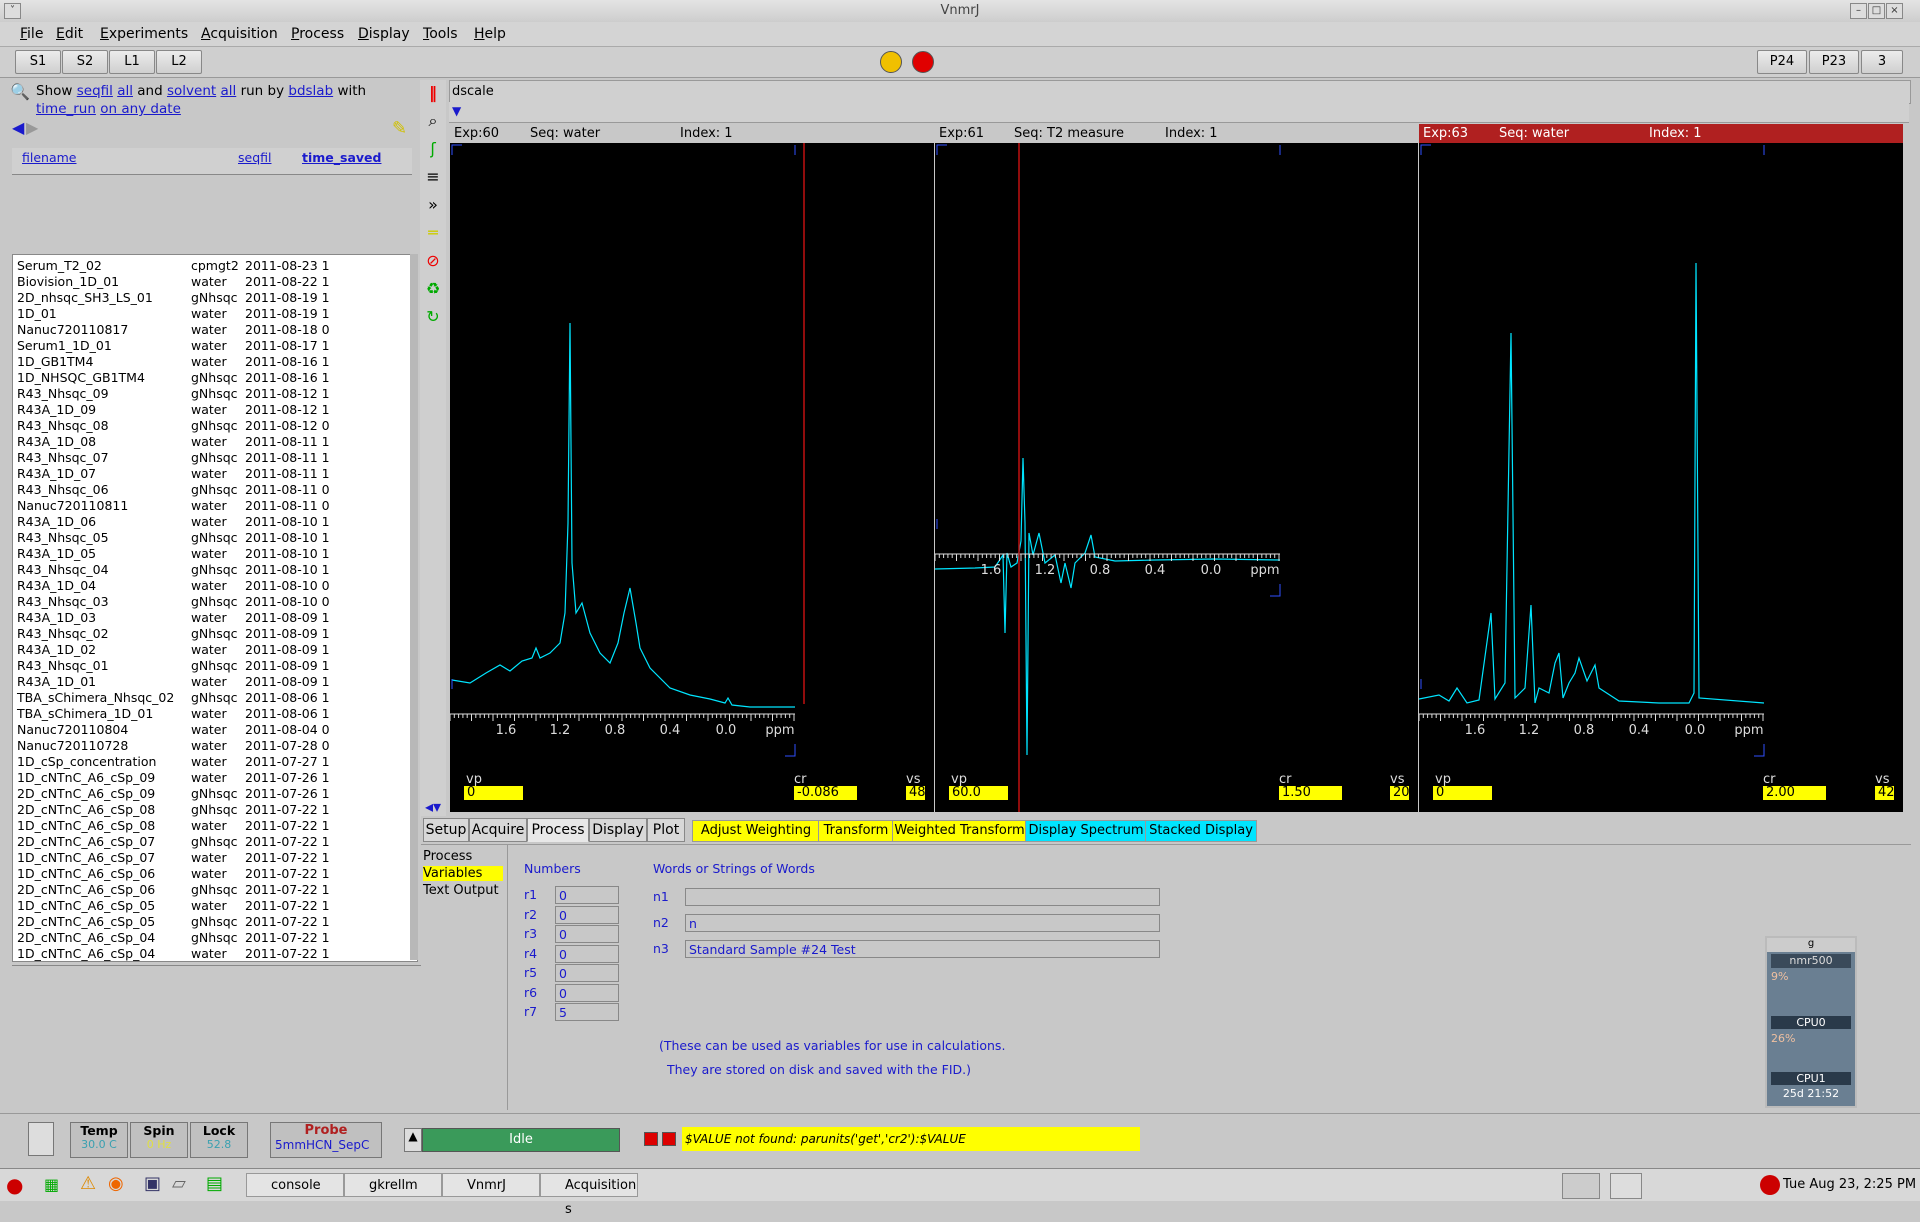 The height and width of the screenshot is (1222, 1920). Describe the element at coordinates (317, 34) in the screenshot. I see `menu-process: Process` at that location.